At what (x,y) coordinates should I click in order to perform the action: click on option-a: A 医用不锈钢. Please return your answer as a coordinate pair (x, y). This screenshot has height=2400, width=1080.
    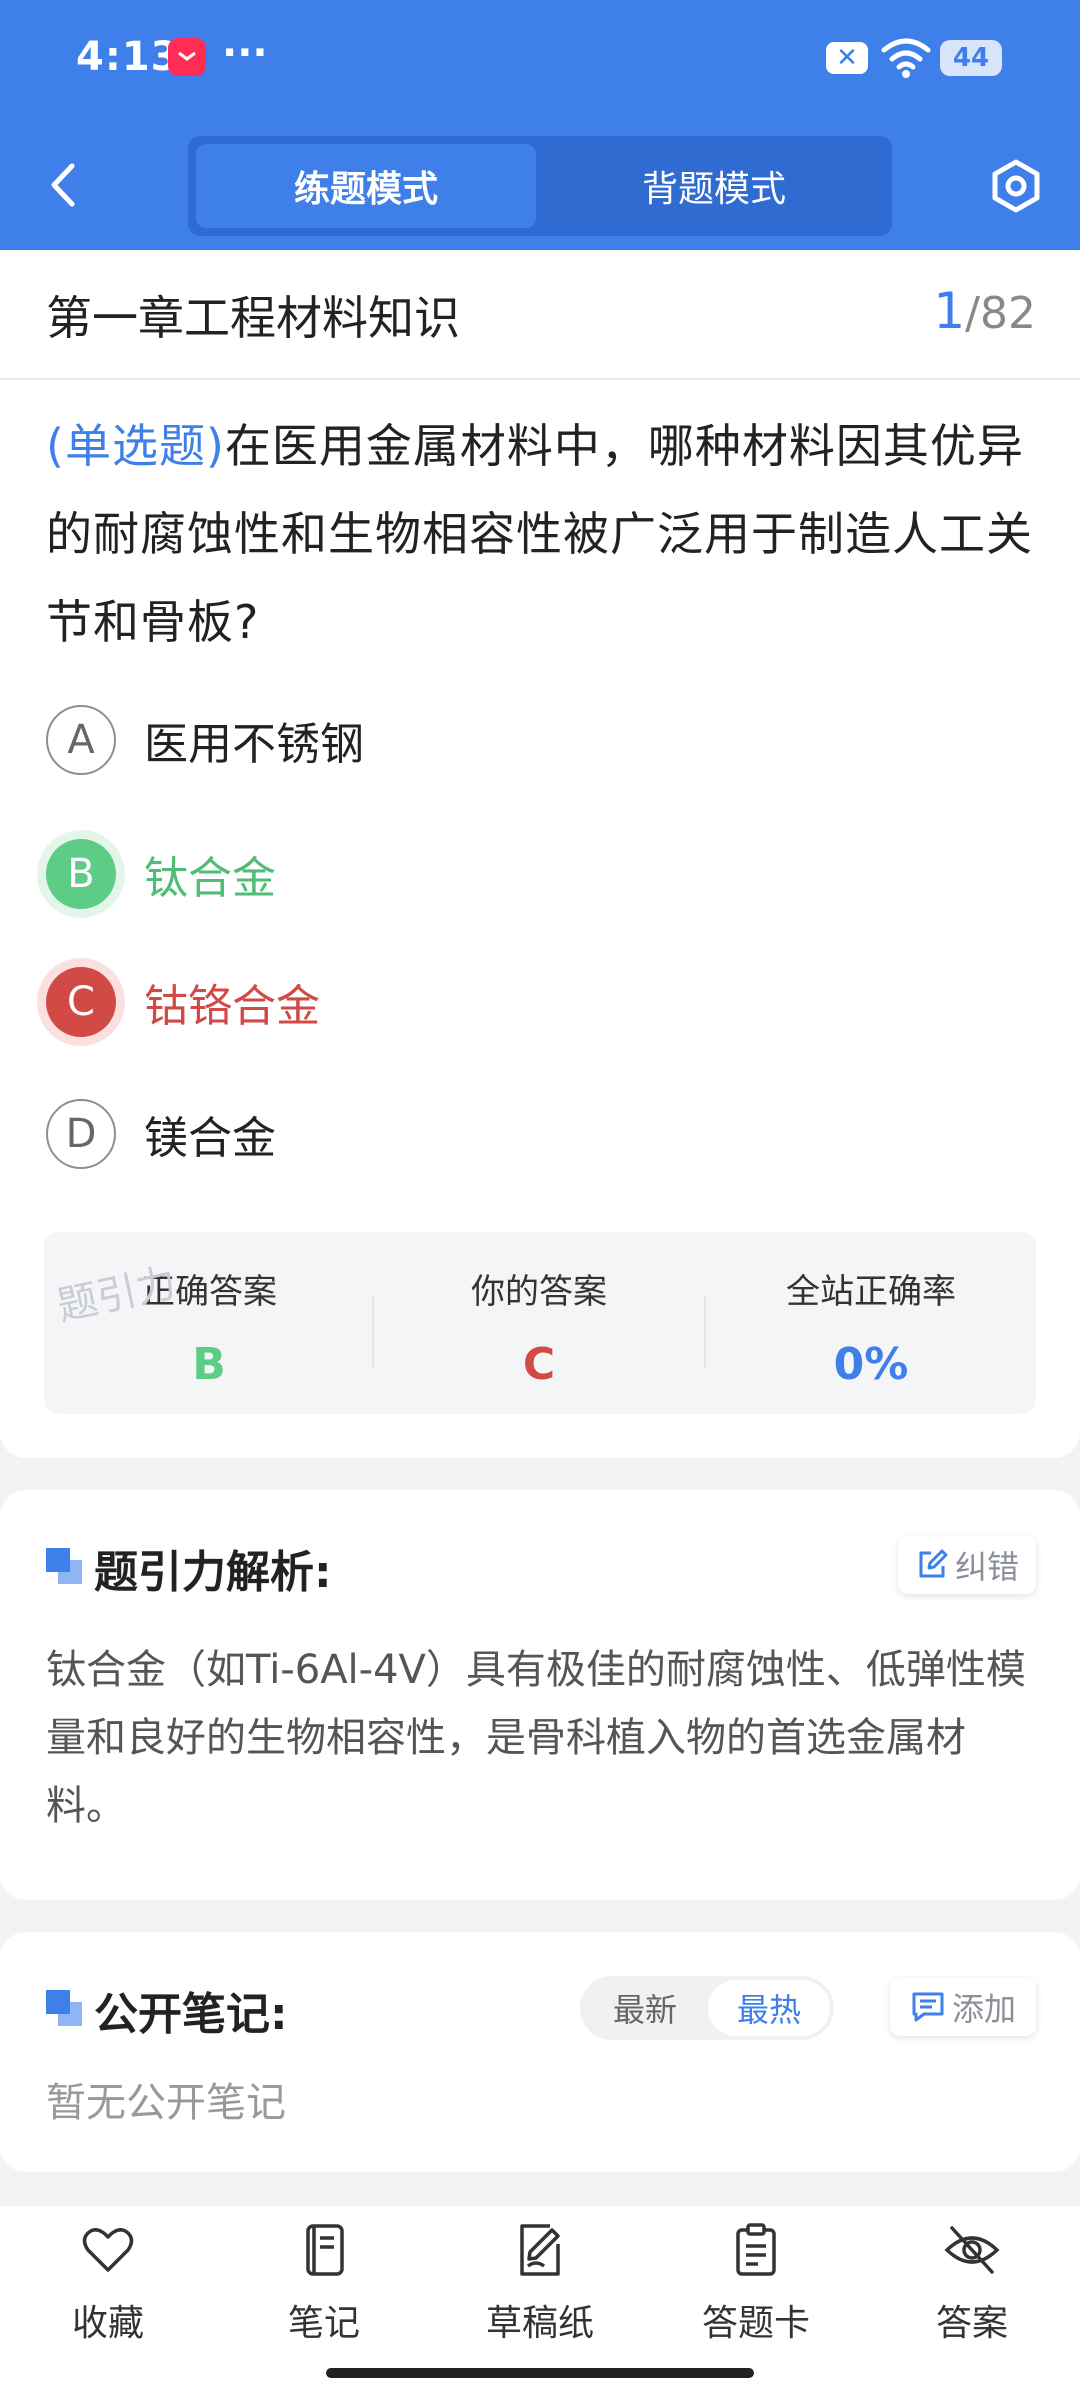
    Looking at the image, I should click on (205, 740).